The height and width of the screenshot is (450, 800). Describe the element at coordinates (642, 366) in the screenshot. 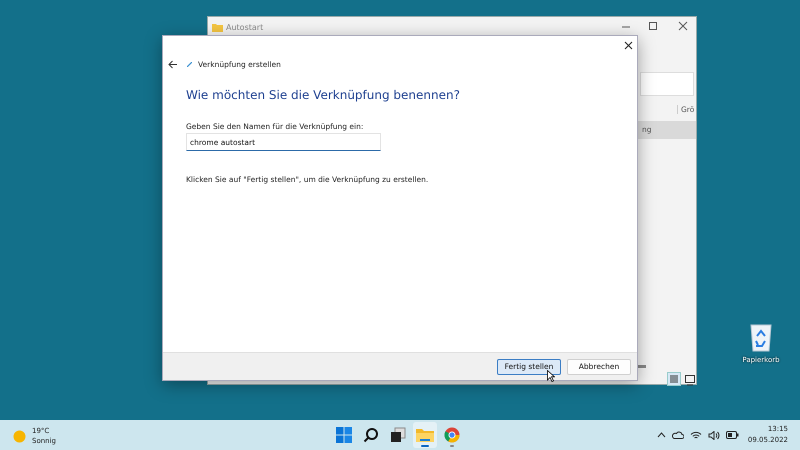

I see `scrollbar` at that location.